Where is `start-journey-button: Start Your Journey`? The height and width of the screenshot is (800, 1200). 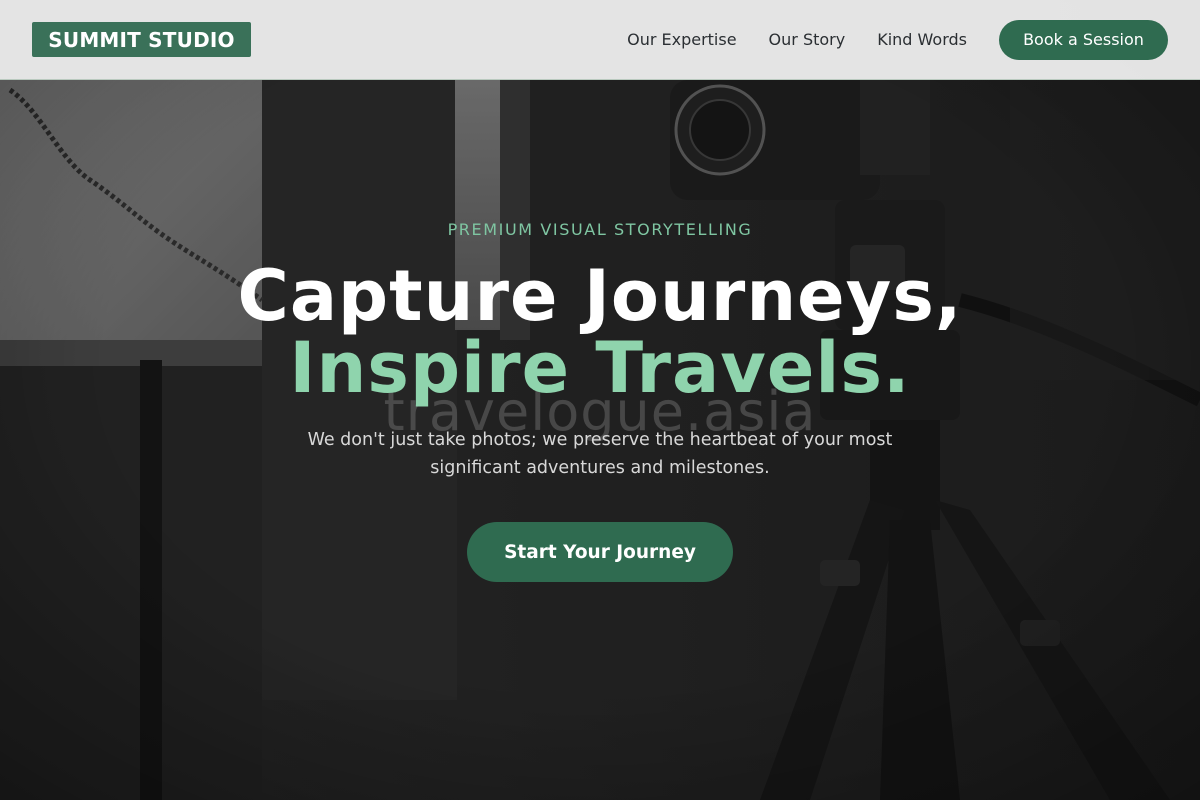 start-journey-button: Start Your Journey is located at coordinates (600, 552).